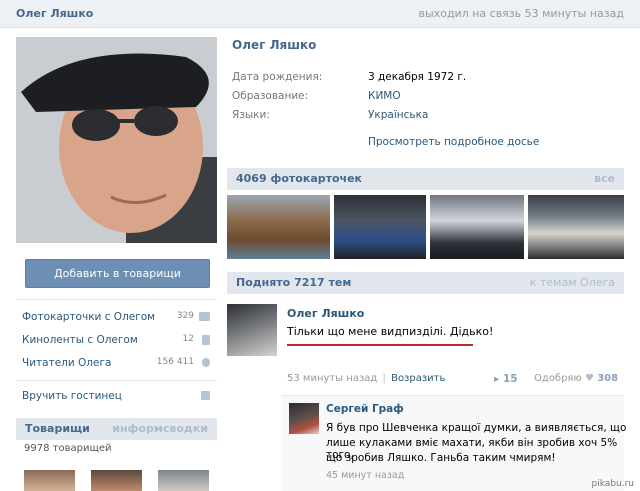  What do you see at coordinates (117, 273) in the screenshot?
I see `add-friend-button: Добавить в товарищи` at bounding box center [117, 273].